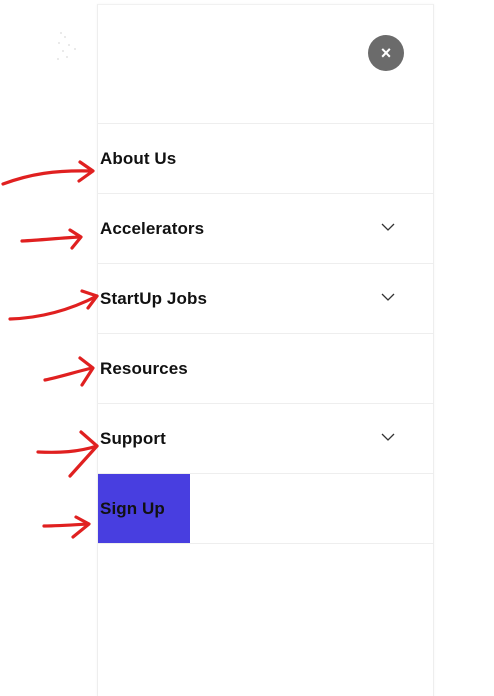 The image size is (494, 696). I want to click on menu-item-support: Support, so click(265, 439).